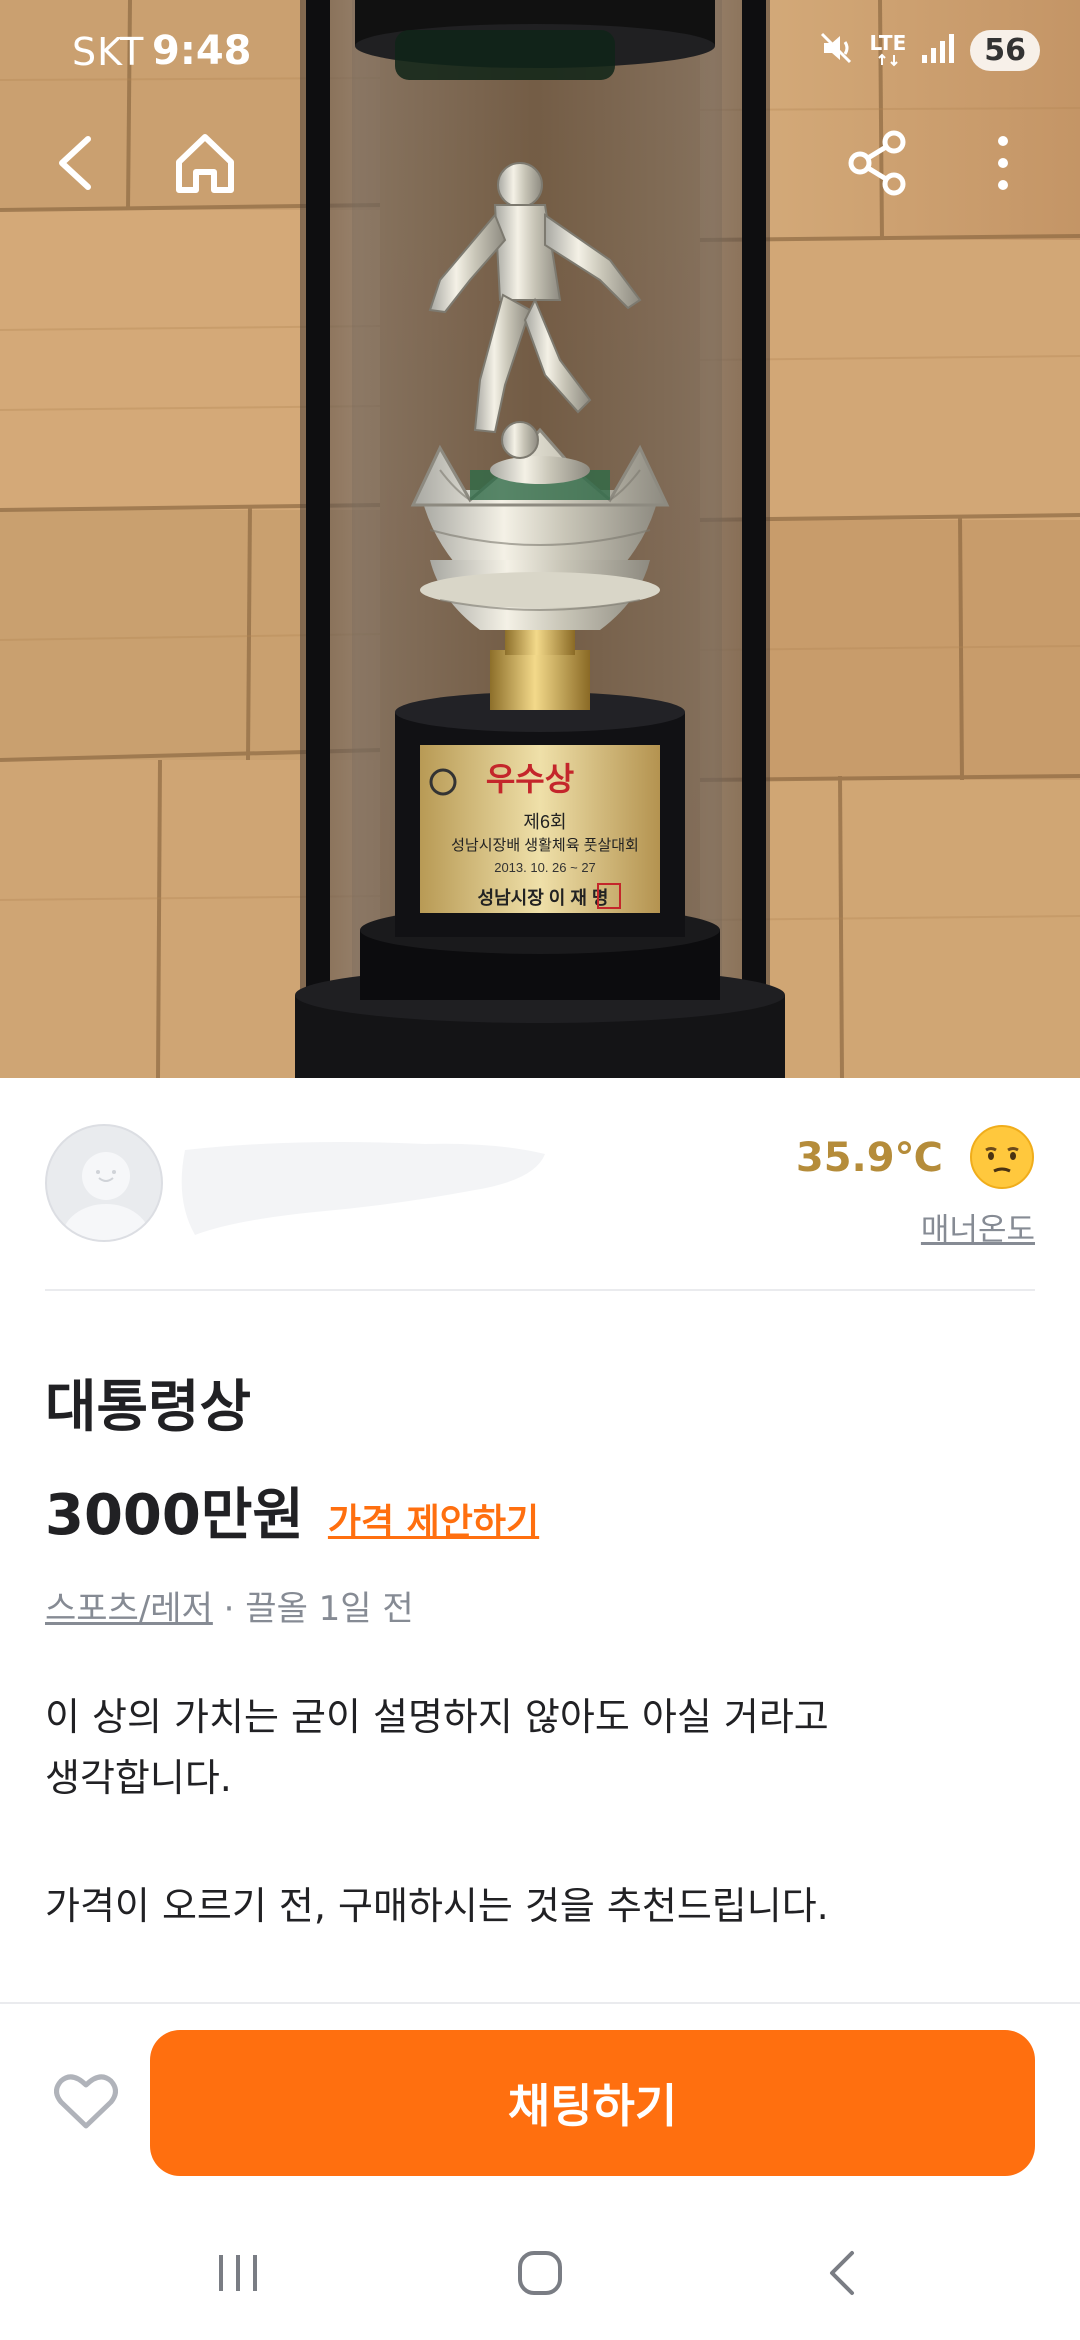 The width and height of the screenshot is (1080, 2340). What do you see at coordinates (545, 867) in the screenshot?
I see `plate-date-text: 2013. 10. 26 ~ 27` at bounding box center [545, 867].